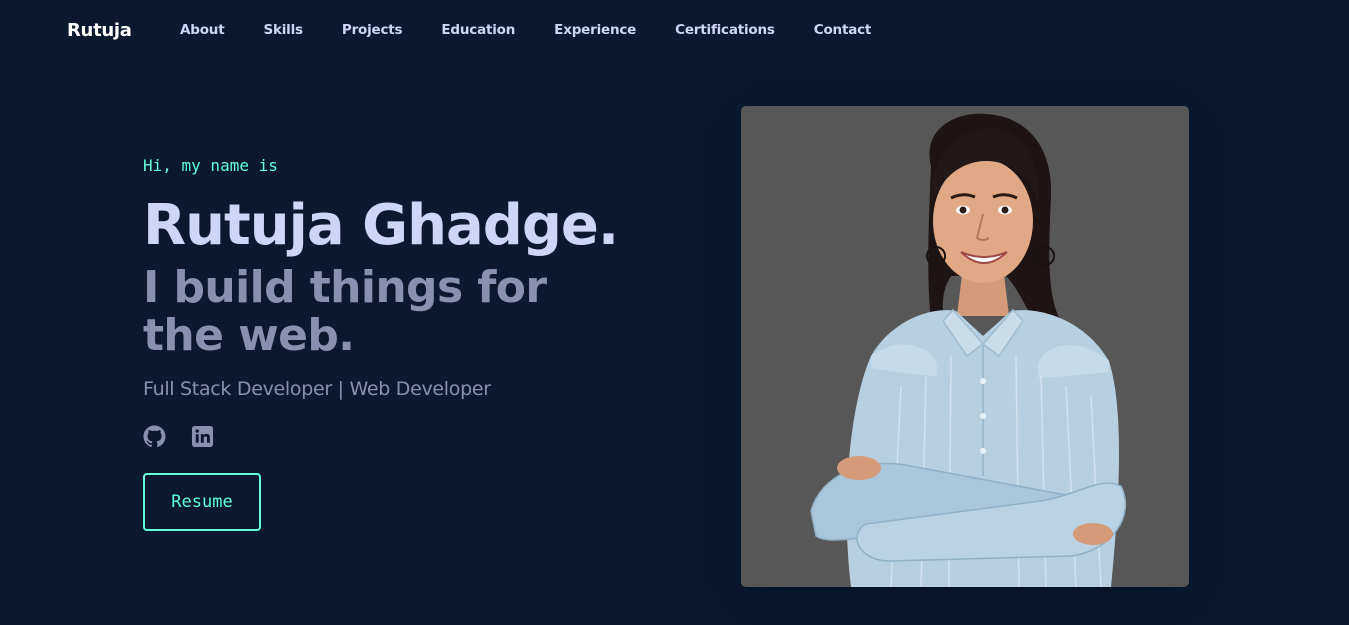 The height and width of the screenshot is (625, 1349). Describe the element at coordinates (345, 311) in the screenshot. I see `hero-tagline: I build things for the web.` at that location.